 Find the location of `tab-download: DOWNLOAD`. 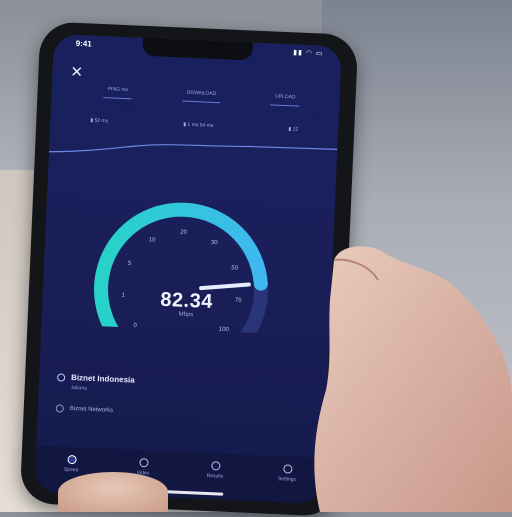

tab-download: DOWNLOAD is located at coordinates (201, 95).